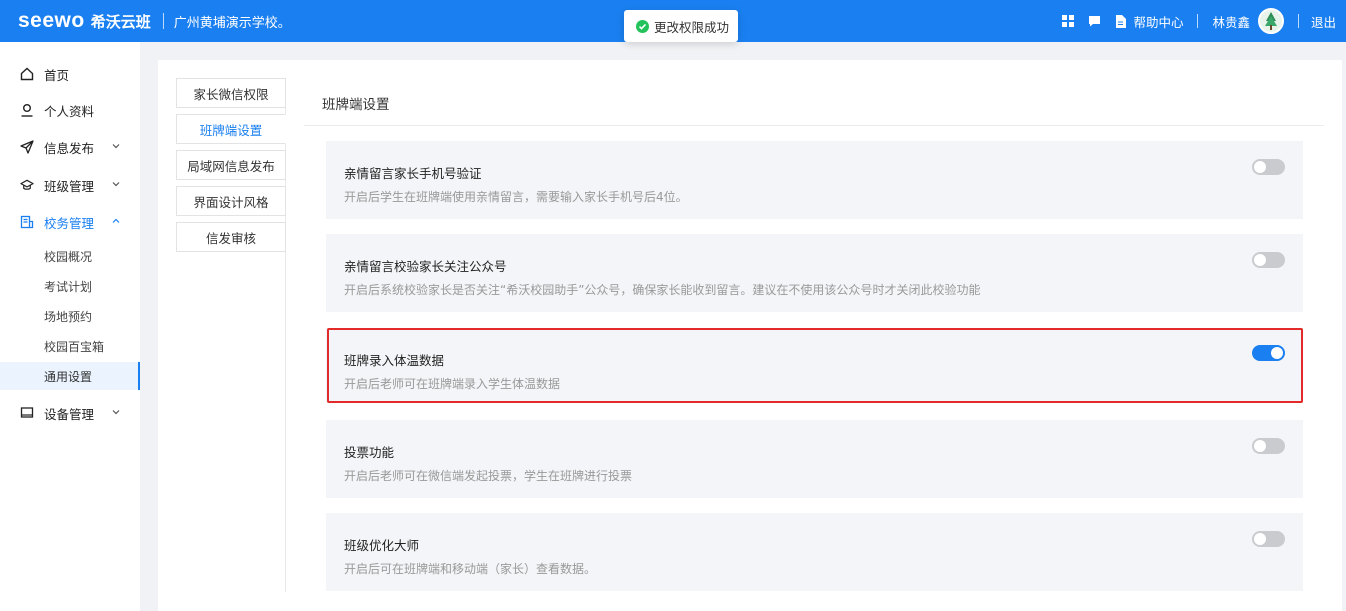 The image size is (1346, 611). What do you see at coordinates (425, 266) in the screenshot?
I see `setting-title: 亲情留言校验家长关注公众号` at bounding box center [425, 266].